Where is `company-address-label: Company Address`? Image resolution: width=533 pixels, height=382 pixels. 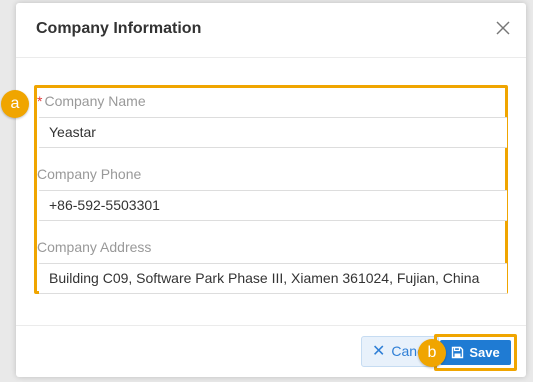 company-address-label: Company Address is located at coordinates (94, 247).